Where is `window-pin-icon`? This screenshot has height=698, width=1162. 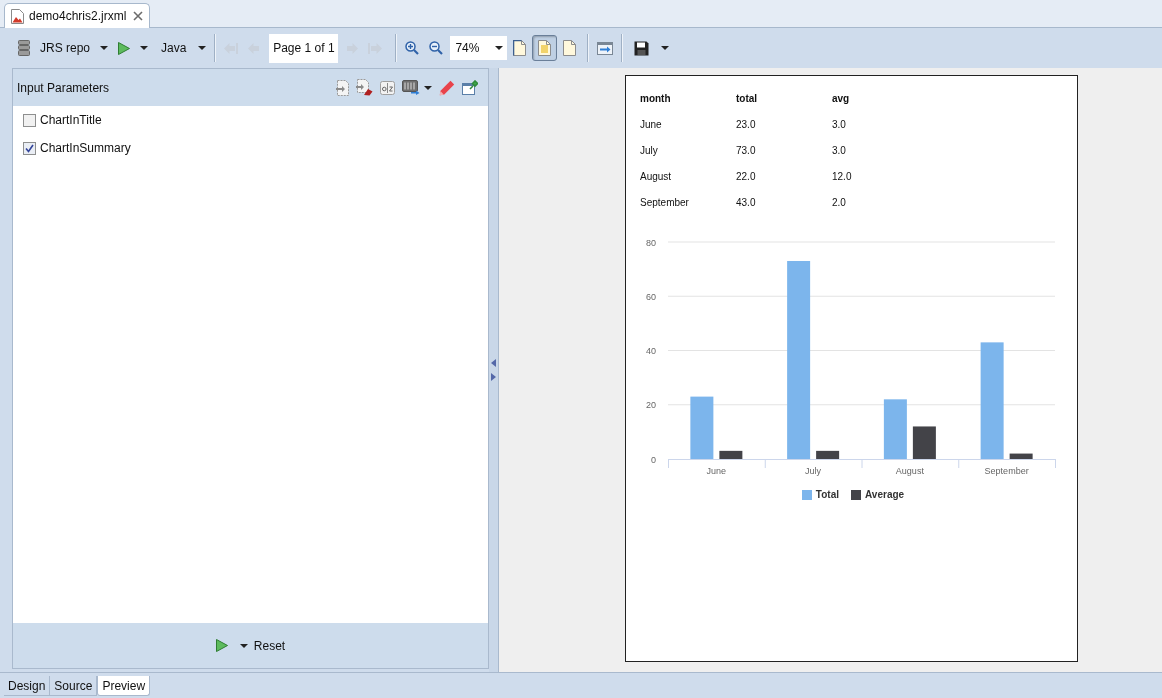 window-pin-icon is located at coordinates (470, 87).